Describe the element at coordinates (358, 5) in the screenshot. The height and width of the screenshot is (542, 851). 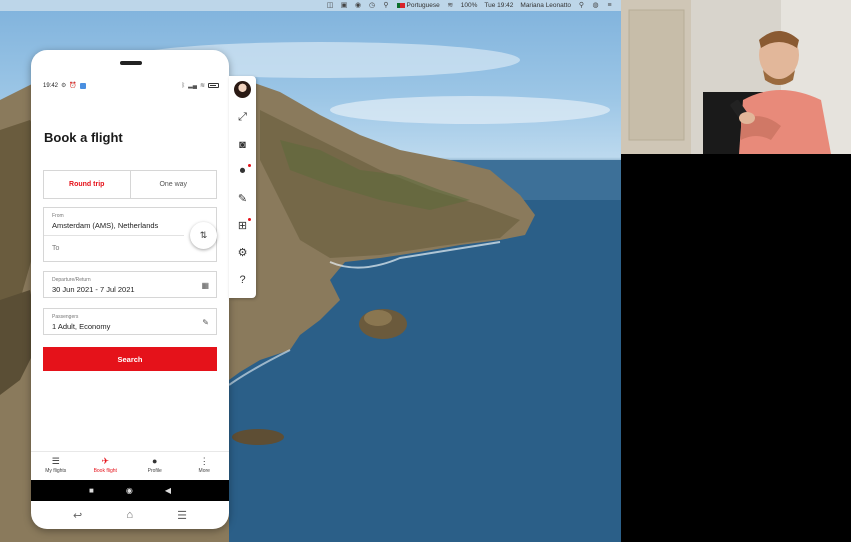
I see `camera-icon: ◉` at that location.